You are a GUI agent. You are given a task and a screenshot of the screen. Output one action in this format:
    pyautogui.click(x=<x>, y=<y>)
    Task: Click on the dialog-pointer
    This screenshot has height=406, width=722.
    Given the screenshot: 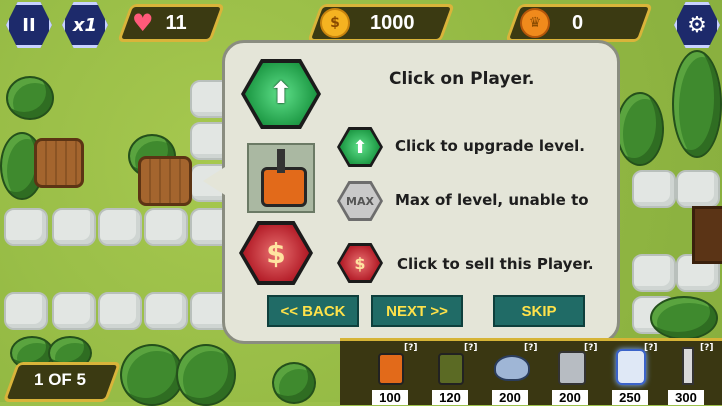 What is the action you would take?
    pyautogui.click(x=214, y=181)
    